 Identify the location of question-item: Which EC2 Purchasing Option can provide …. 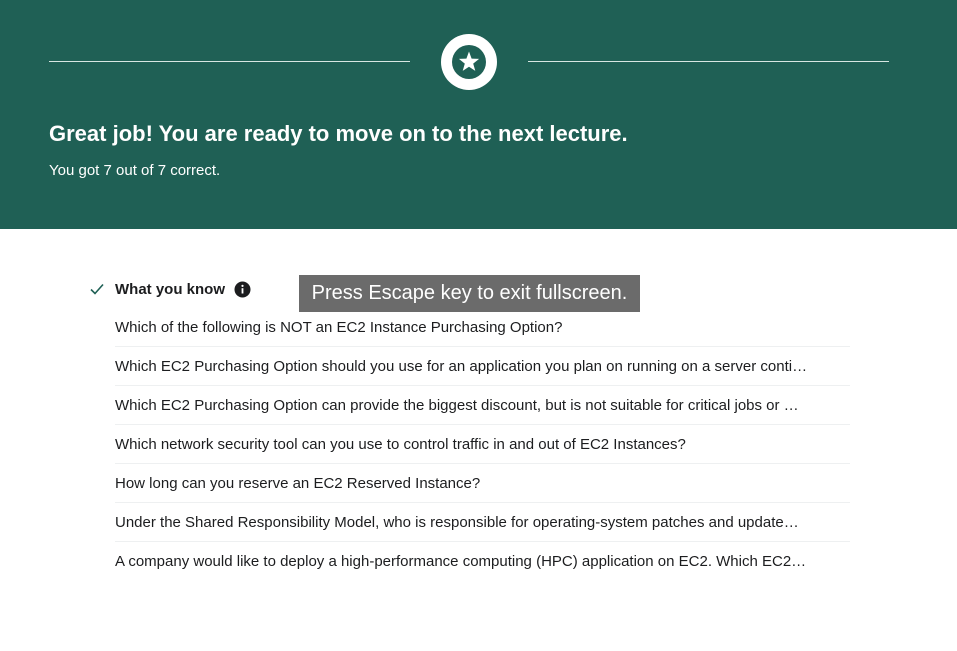
(482, 405).